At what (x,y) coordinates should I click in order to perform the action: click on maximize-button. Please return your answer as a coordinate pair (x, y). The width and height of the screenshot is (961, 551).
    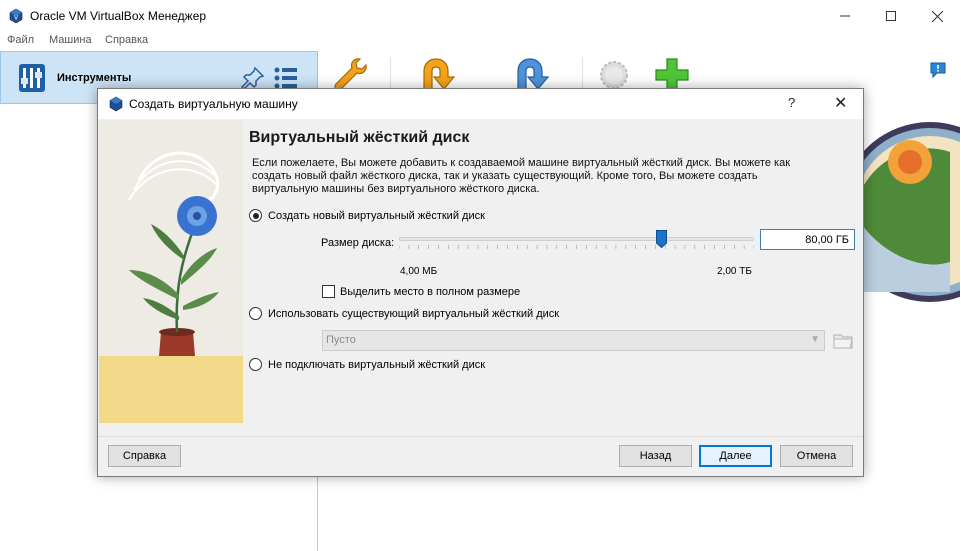
    Looking at the image, I should click on (891, 16).